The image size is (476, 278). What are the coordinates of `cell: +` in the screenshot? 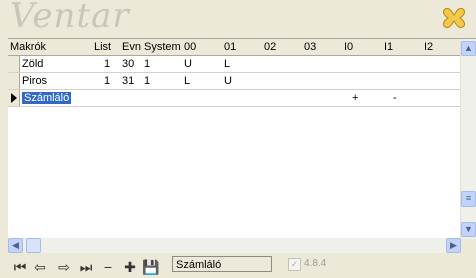 It's located at (355, 98).